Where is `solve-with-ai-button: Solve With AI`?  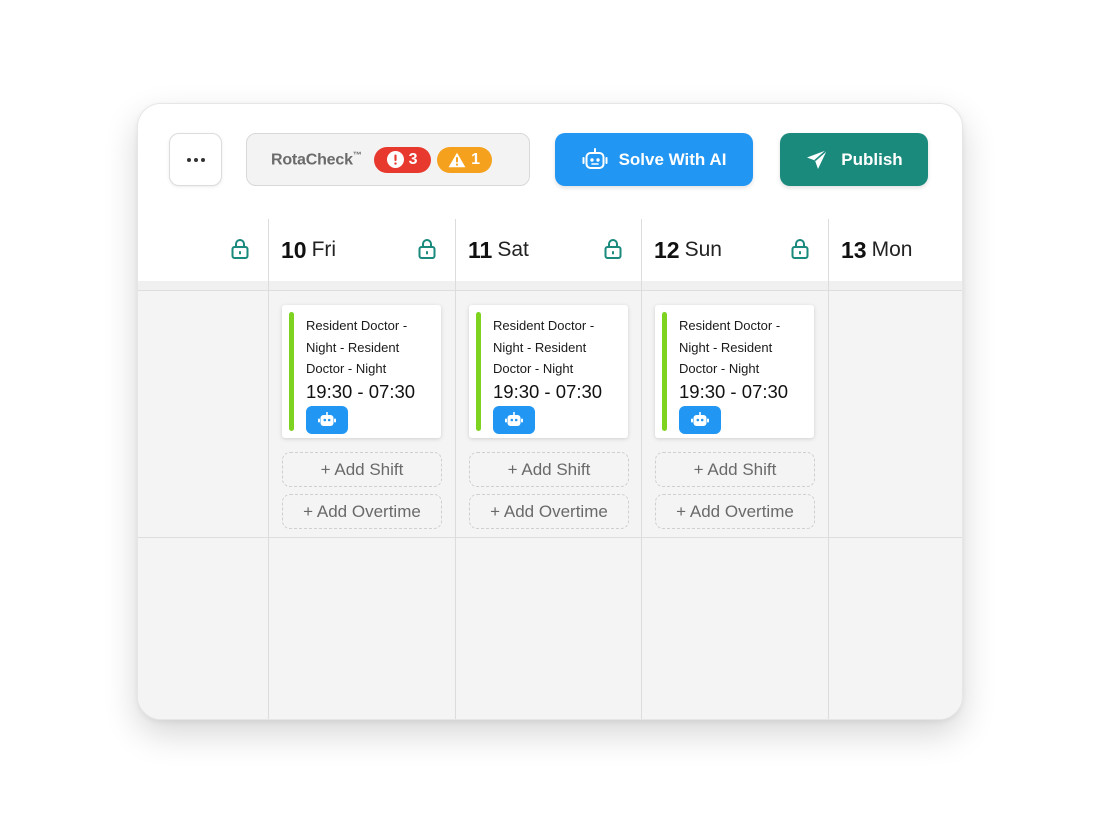
solve-with-ai-button: Solve With AI is located at coordinates (654, 159).